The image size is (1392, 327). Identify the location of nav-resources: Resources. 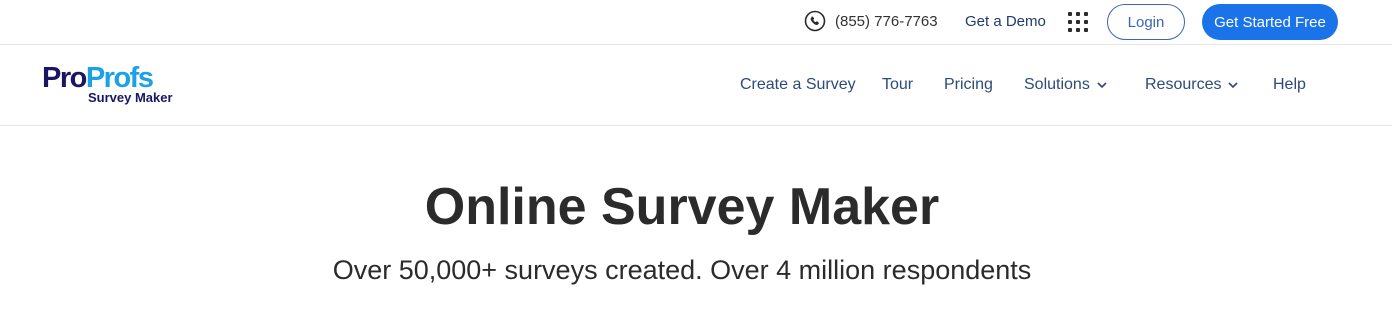
(1192, 85).